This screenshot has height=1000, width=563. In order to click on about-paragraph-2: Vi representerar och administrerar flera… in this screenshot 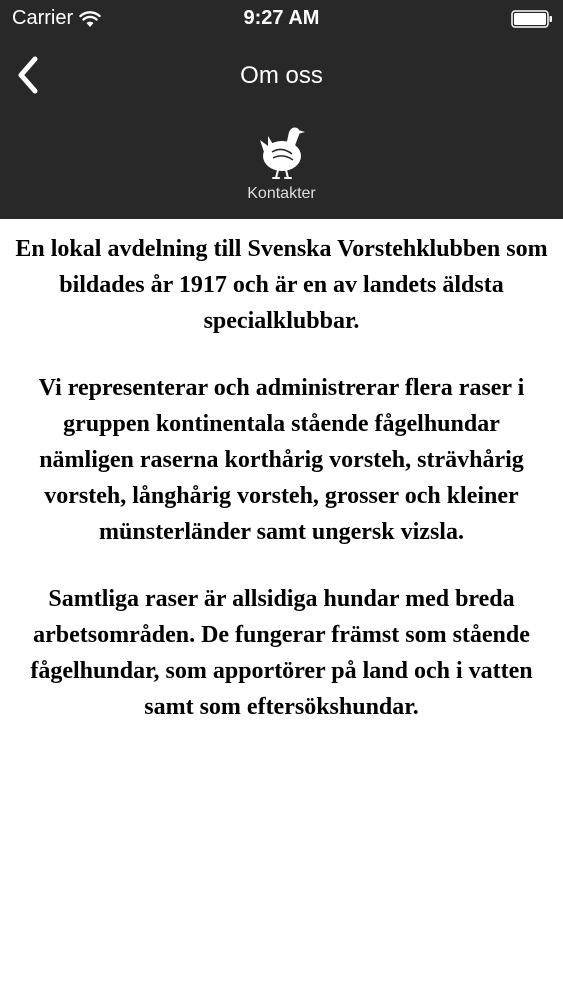, I will do `click(281, 460)`.